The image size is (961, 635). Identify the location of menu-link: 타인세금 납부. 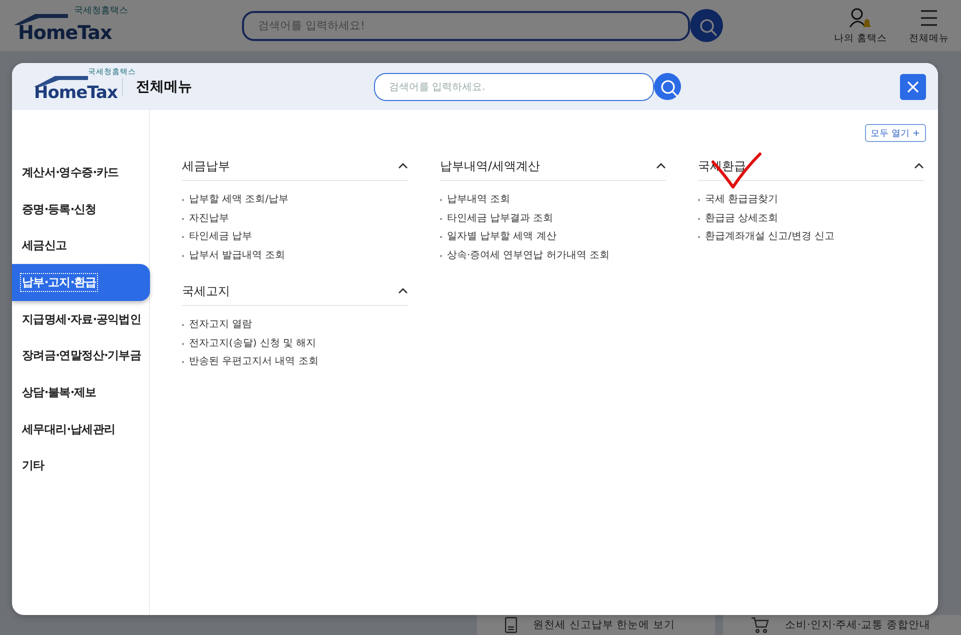
(220, 237).